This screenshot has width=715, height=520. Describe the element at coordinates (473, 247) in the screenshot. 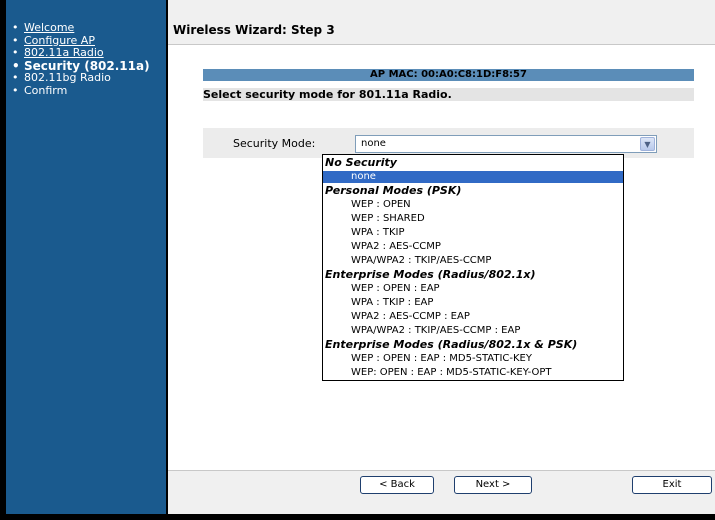

I see `dropdown-option: WPA2 : AES-CCMP` at that location.